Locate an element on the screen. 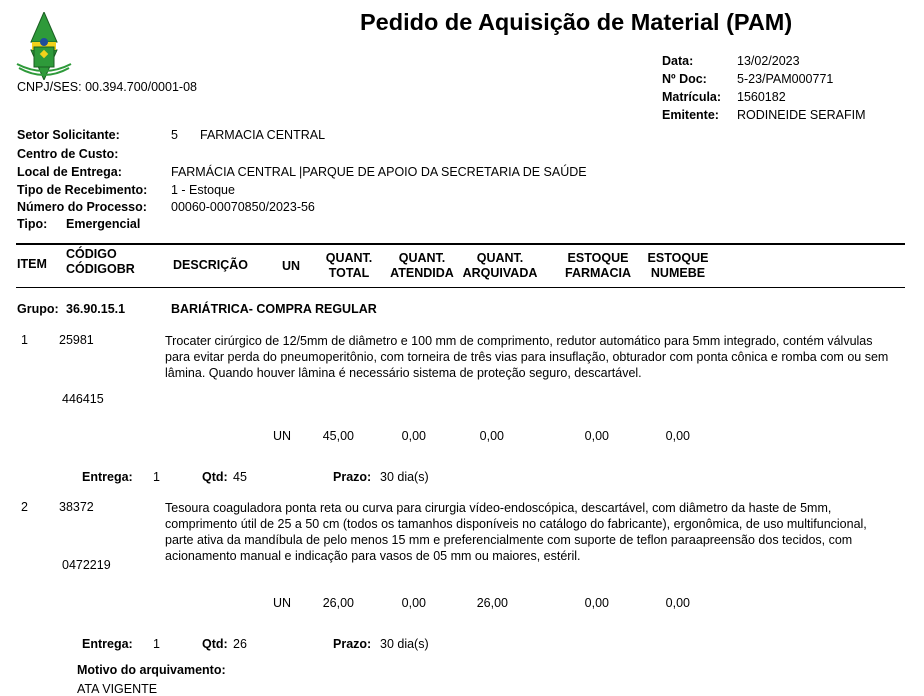 The width and height of the screenshot is (924, 696). tipo-label: Tipo: is located at coordinates (32, 224).